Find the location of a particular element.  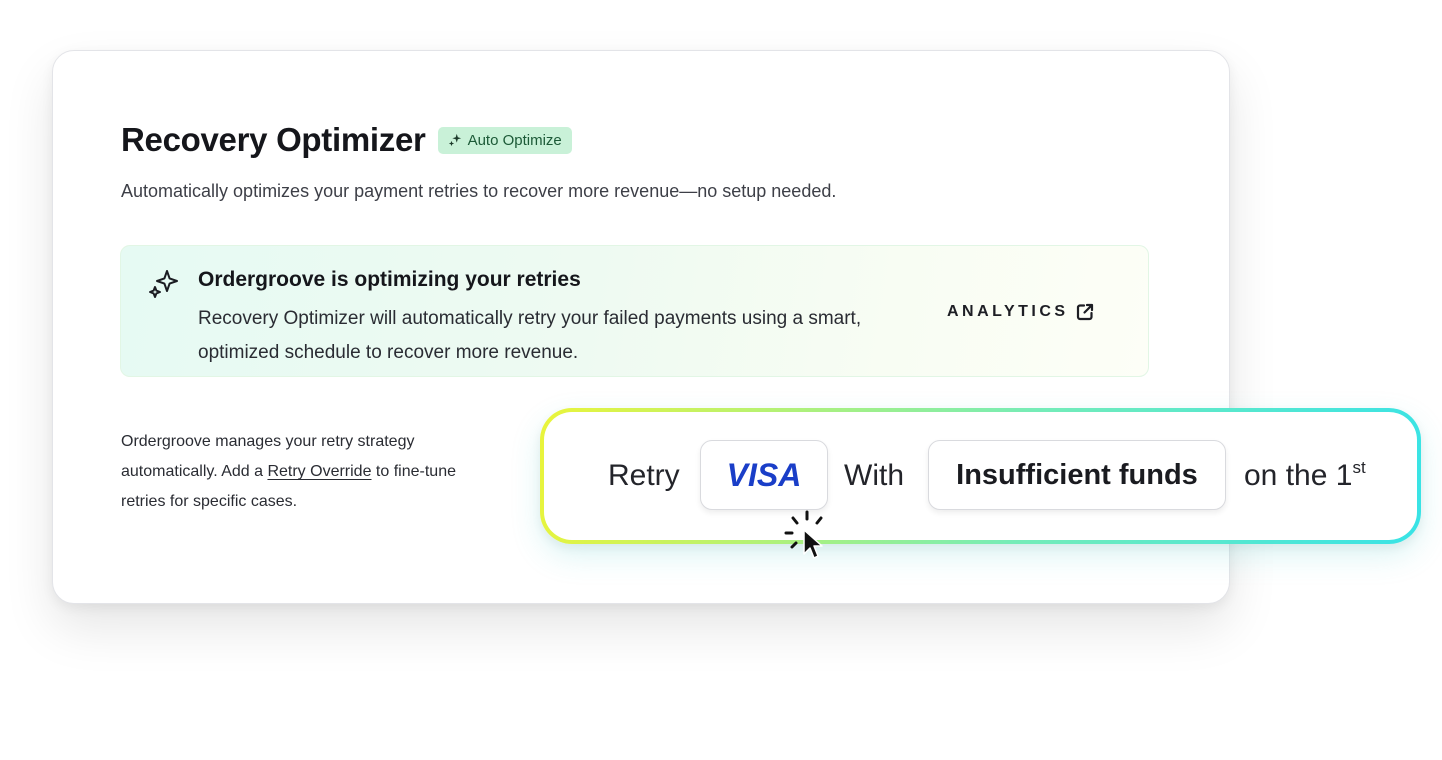

retry-label: Retry is located at coordinates (644, 475).